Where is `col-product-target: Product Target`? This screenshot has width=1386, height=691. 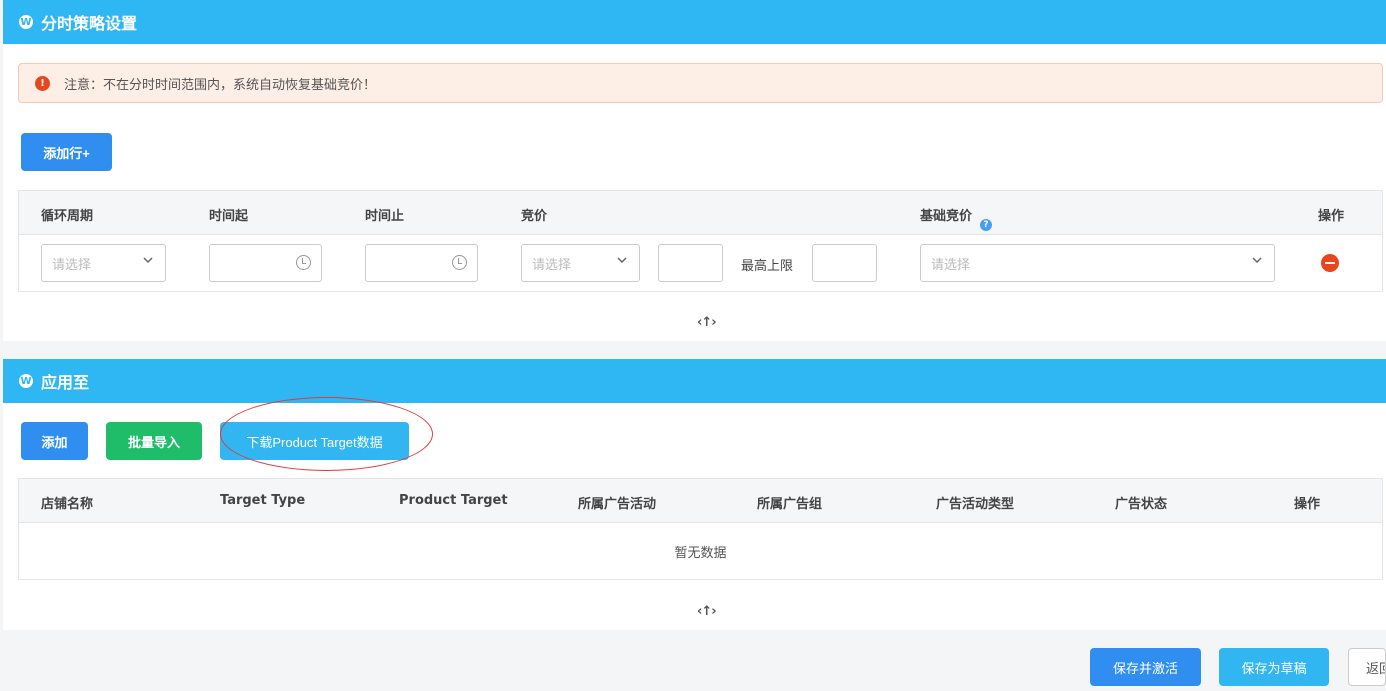 col-product-target: Product Target is located at coordinates (453, 500).